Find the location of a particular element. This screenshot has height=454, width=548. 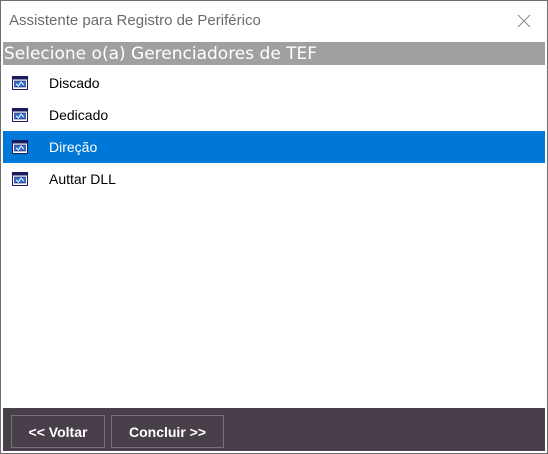

window-title: Assistente para Registro de Periférico is located at coordinates (135, 20).